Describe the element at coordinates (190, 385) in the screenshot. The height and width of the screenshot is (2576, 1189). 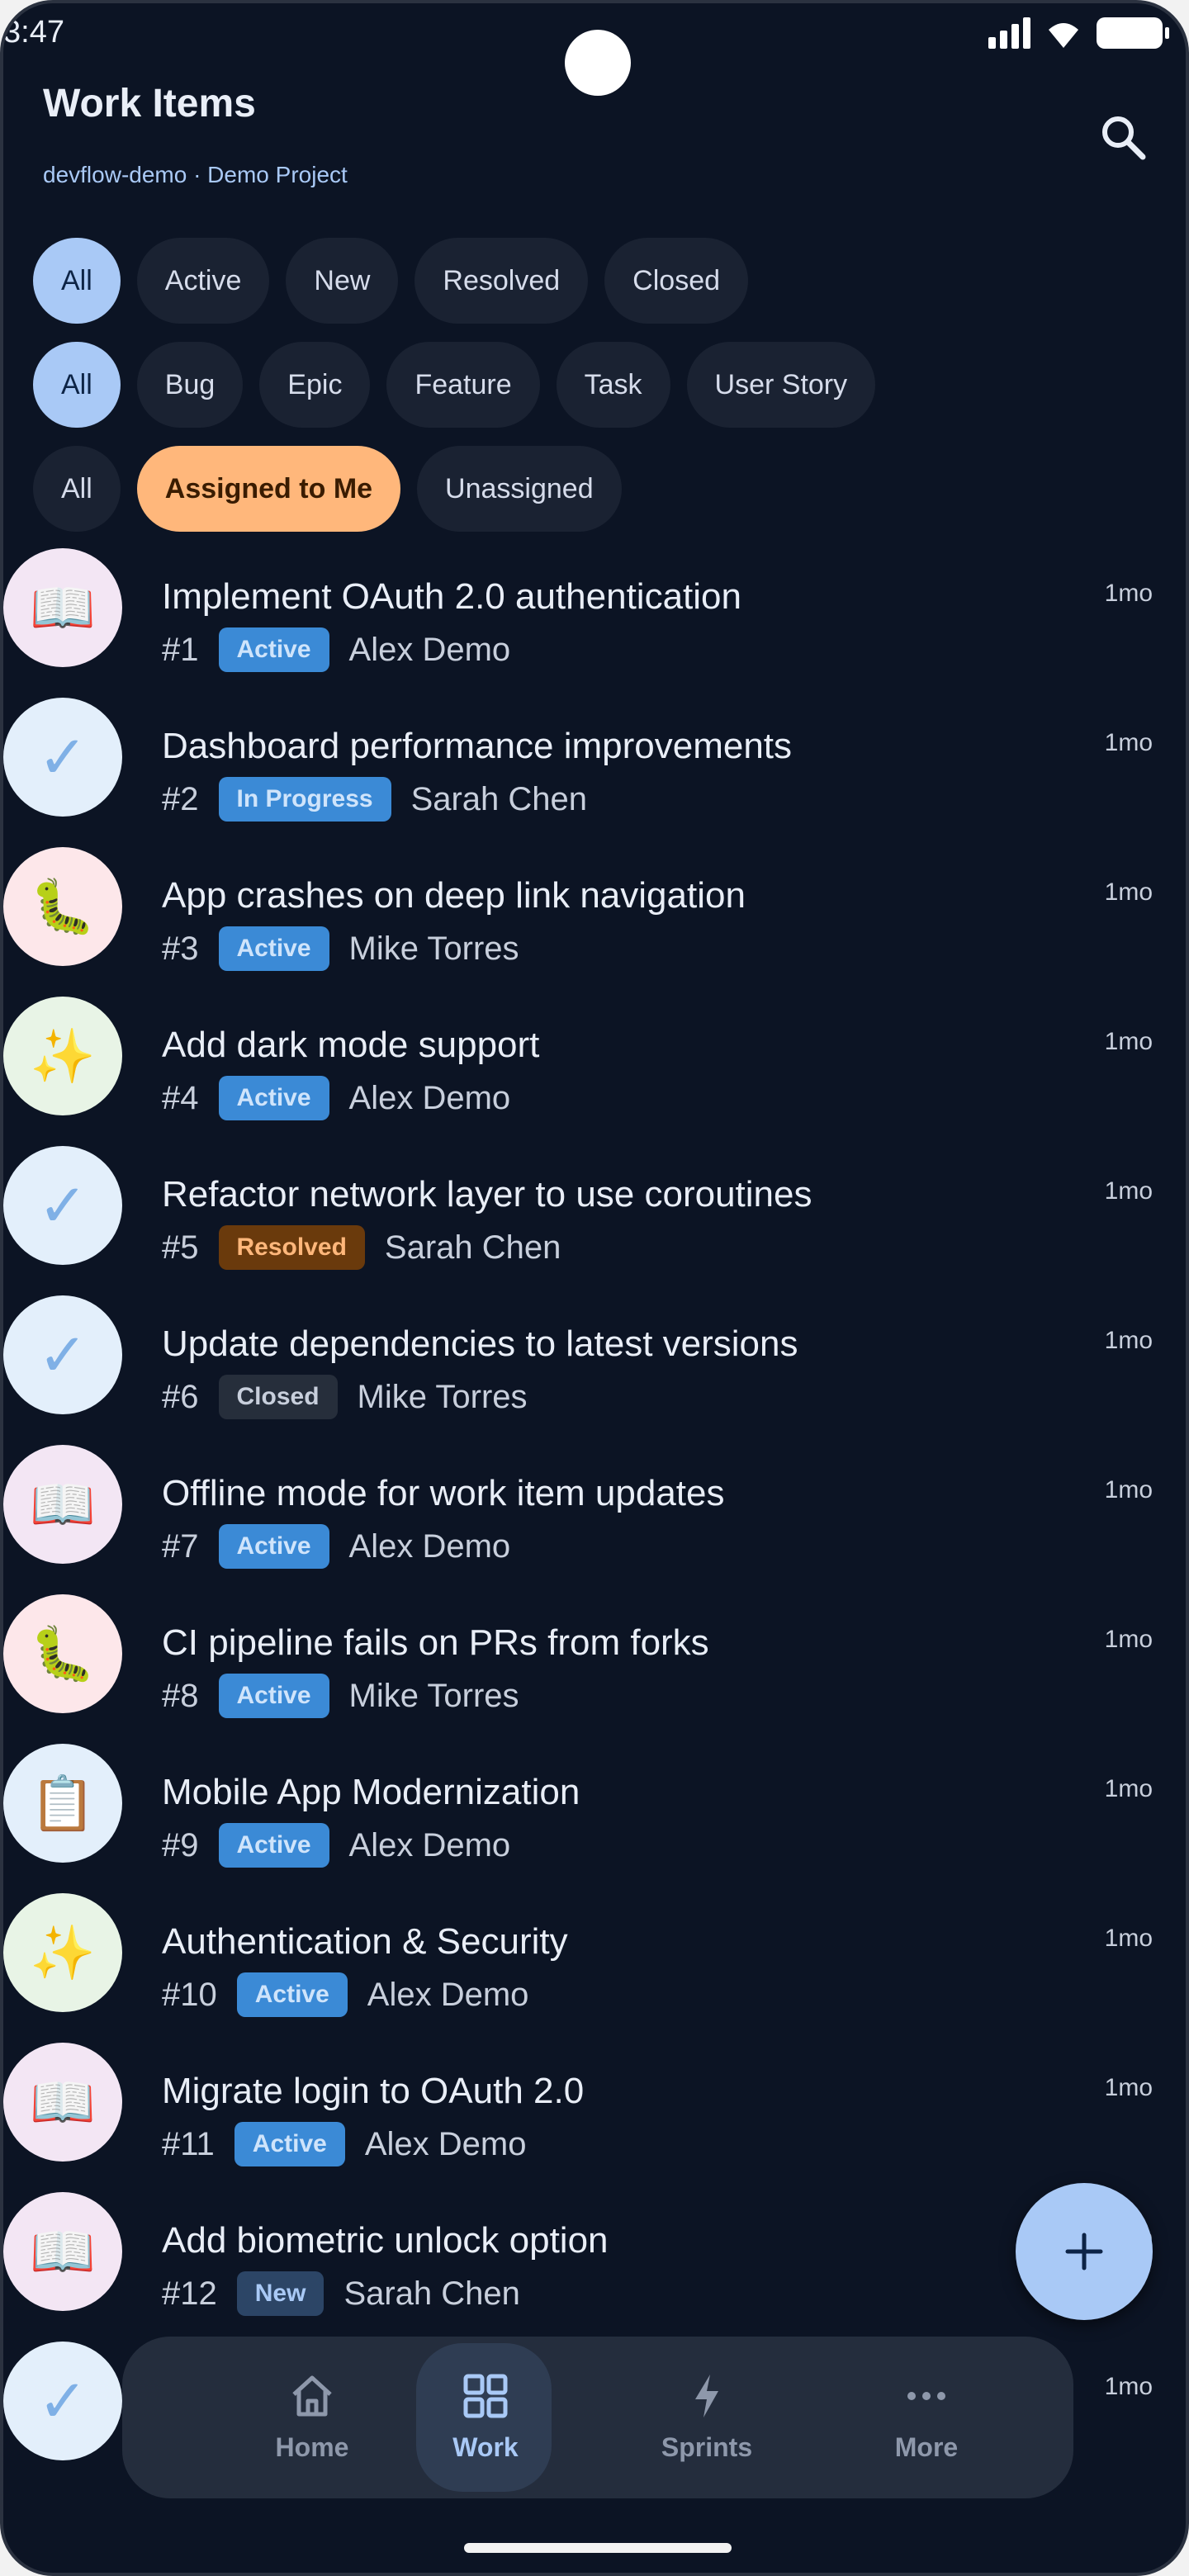
I see `filter-chip-type-bug: Bug` at that location.